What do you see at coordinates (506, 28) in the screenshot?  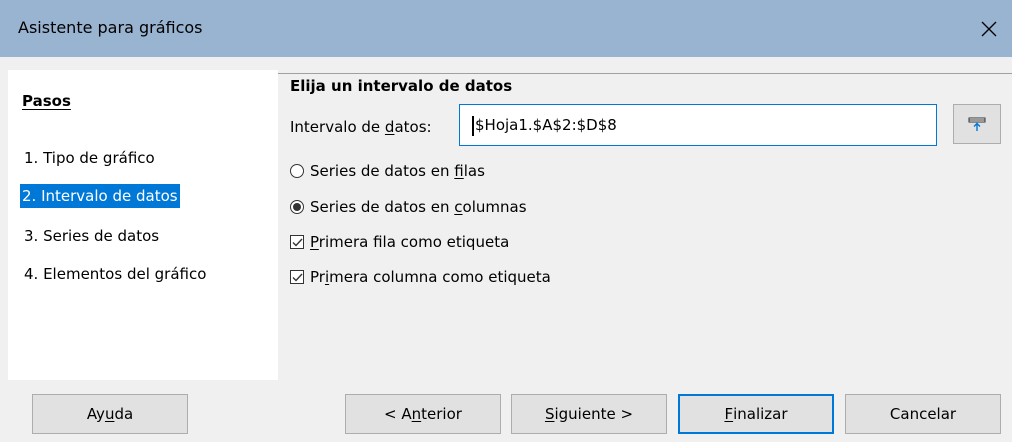 I see `title-bar: Asistente para gráficos` at bounding box center [506, 28].